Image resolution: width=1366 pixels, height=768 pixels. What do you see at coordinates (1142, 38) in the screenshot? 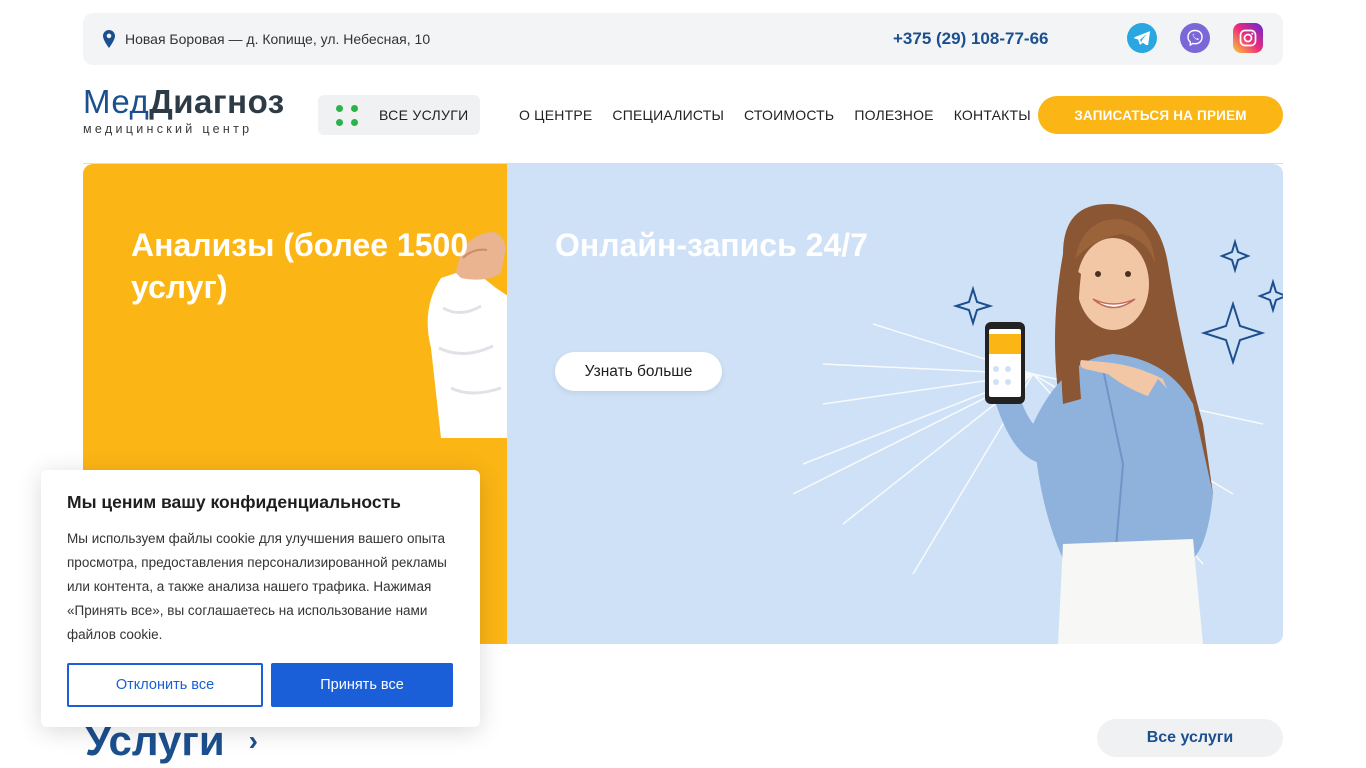
I see `telegram-icon` at bounding box center [1142, 38].